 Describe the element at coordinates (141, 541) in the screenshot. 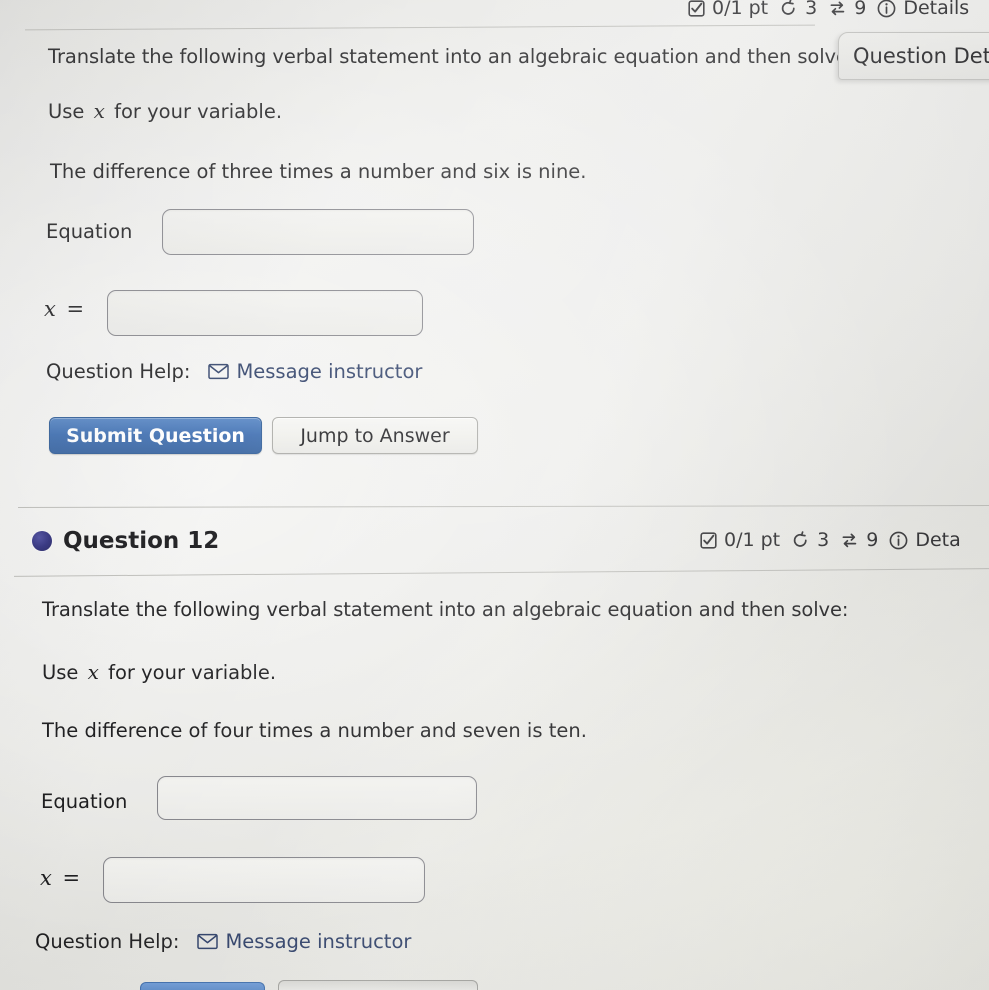

I see `question-12-title: Question 12` at that location.